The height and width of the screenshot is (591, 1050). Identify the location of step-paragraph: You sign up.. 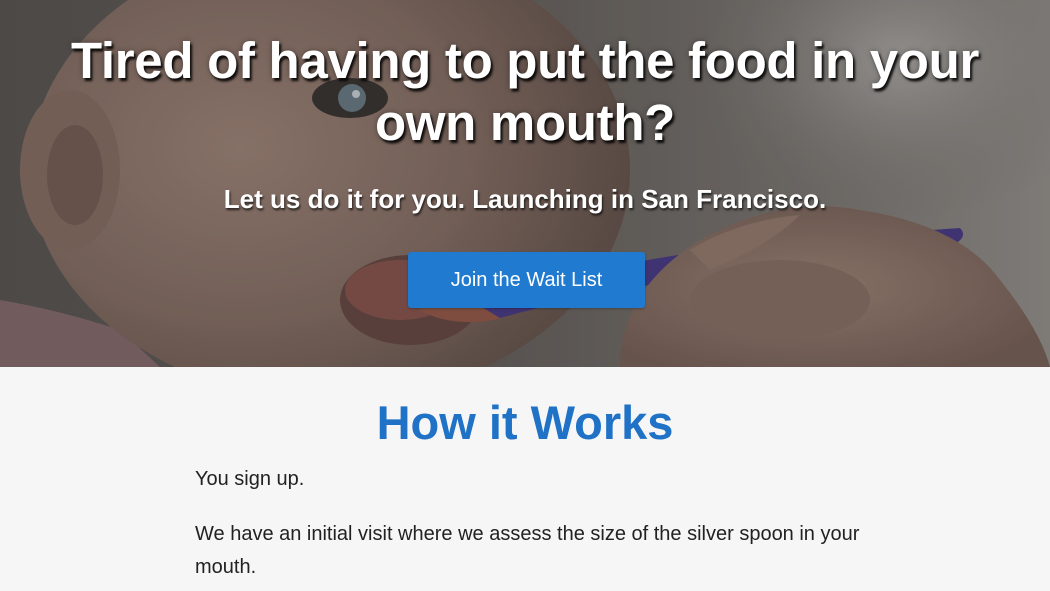
(250, 479).